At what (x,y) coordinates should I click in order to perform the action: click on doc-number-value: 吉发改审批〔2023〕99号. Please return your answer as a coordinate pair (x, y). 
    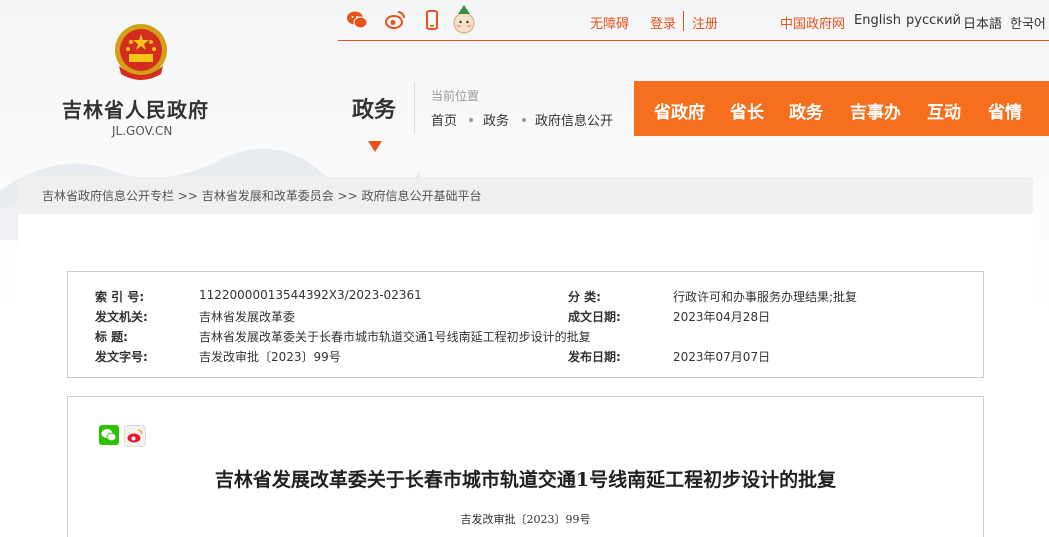
    Looking at the image, I should click on (270, 357).